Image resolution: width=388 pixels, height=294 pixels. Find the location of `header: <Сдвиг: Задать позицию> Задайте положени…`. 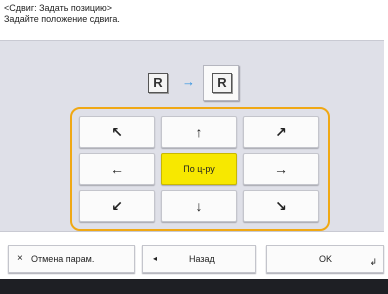

header: <Сдвиг: Задать позицию> Задайте положени… is located at coordinates (62, 14).